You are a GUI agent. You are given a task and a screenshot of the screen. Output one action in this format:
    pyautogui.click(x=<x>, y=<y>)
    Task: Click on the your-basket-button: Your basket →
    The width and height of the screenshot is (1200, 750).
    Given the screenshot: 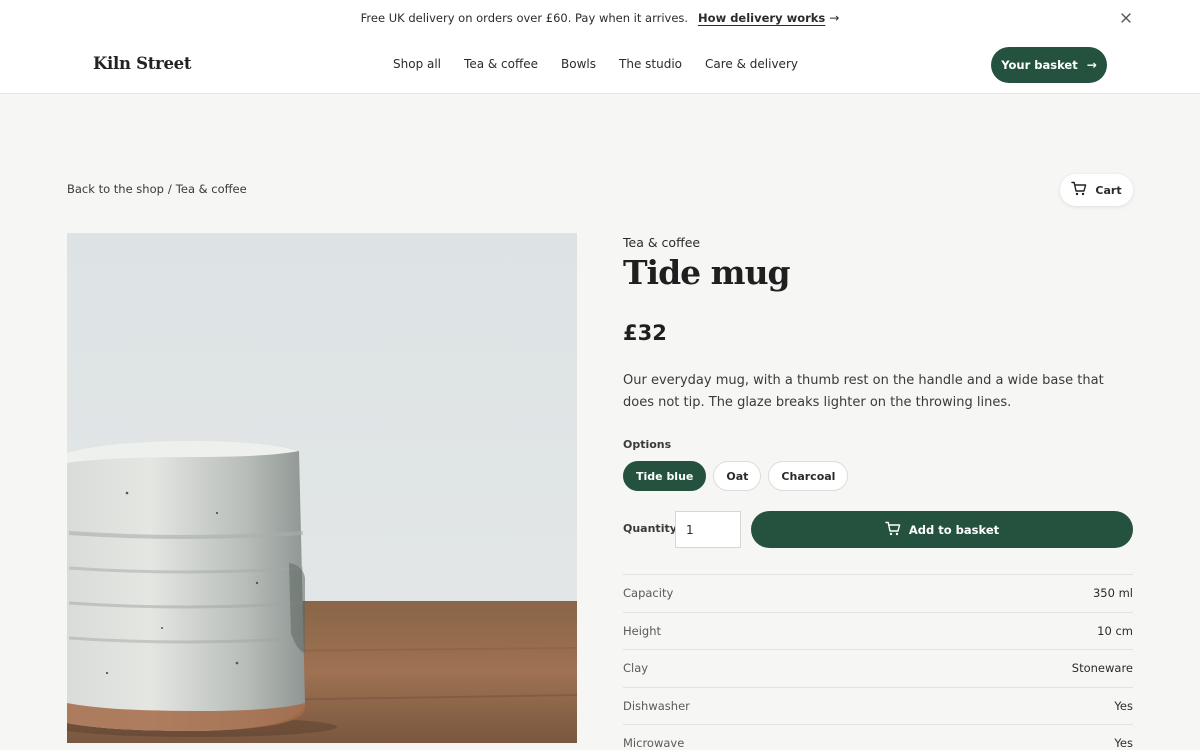 What is the action you would take?
    pyautogui.click(x=1049, y=65)
    